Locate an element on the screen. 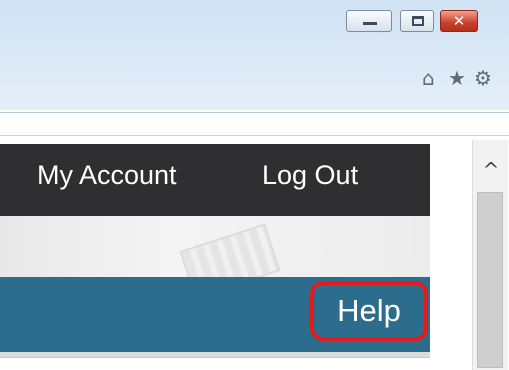 The height and width of the screenshot is (370, 509). maximize-button is located at coordinates (417, 21).